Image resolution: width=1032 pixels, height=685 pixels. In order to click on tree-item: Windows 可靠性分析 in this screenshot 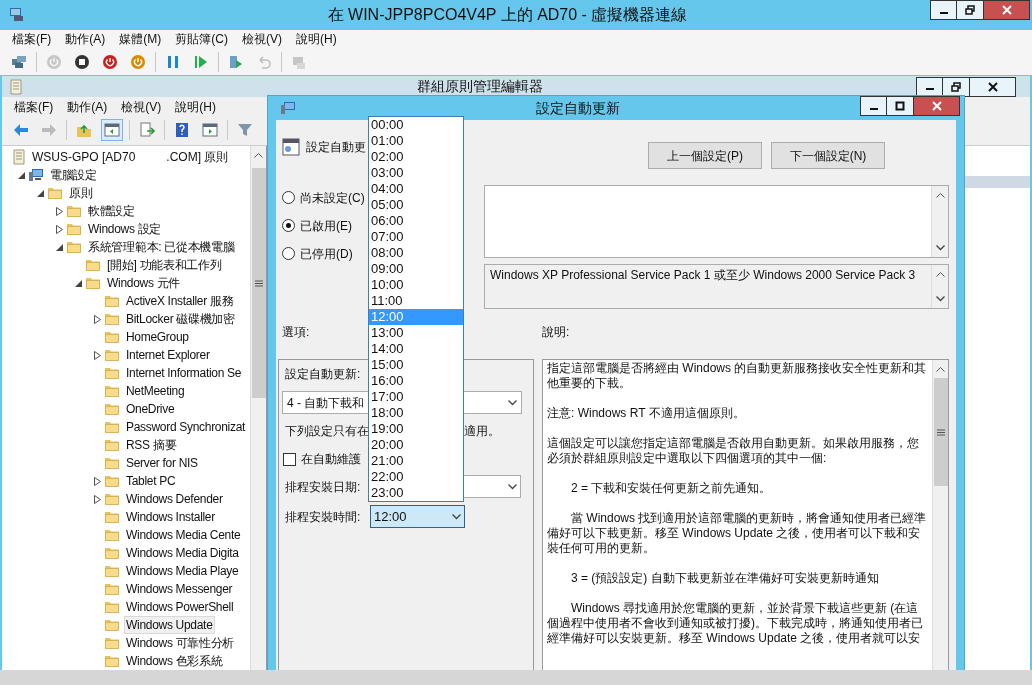, I will do `click(180, 643)`.